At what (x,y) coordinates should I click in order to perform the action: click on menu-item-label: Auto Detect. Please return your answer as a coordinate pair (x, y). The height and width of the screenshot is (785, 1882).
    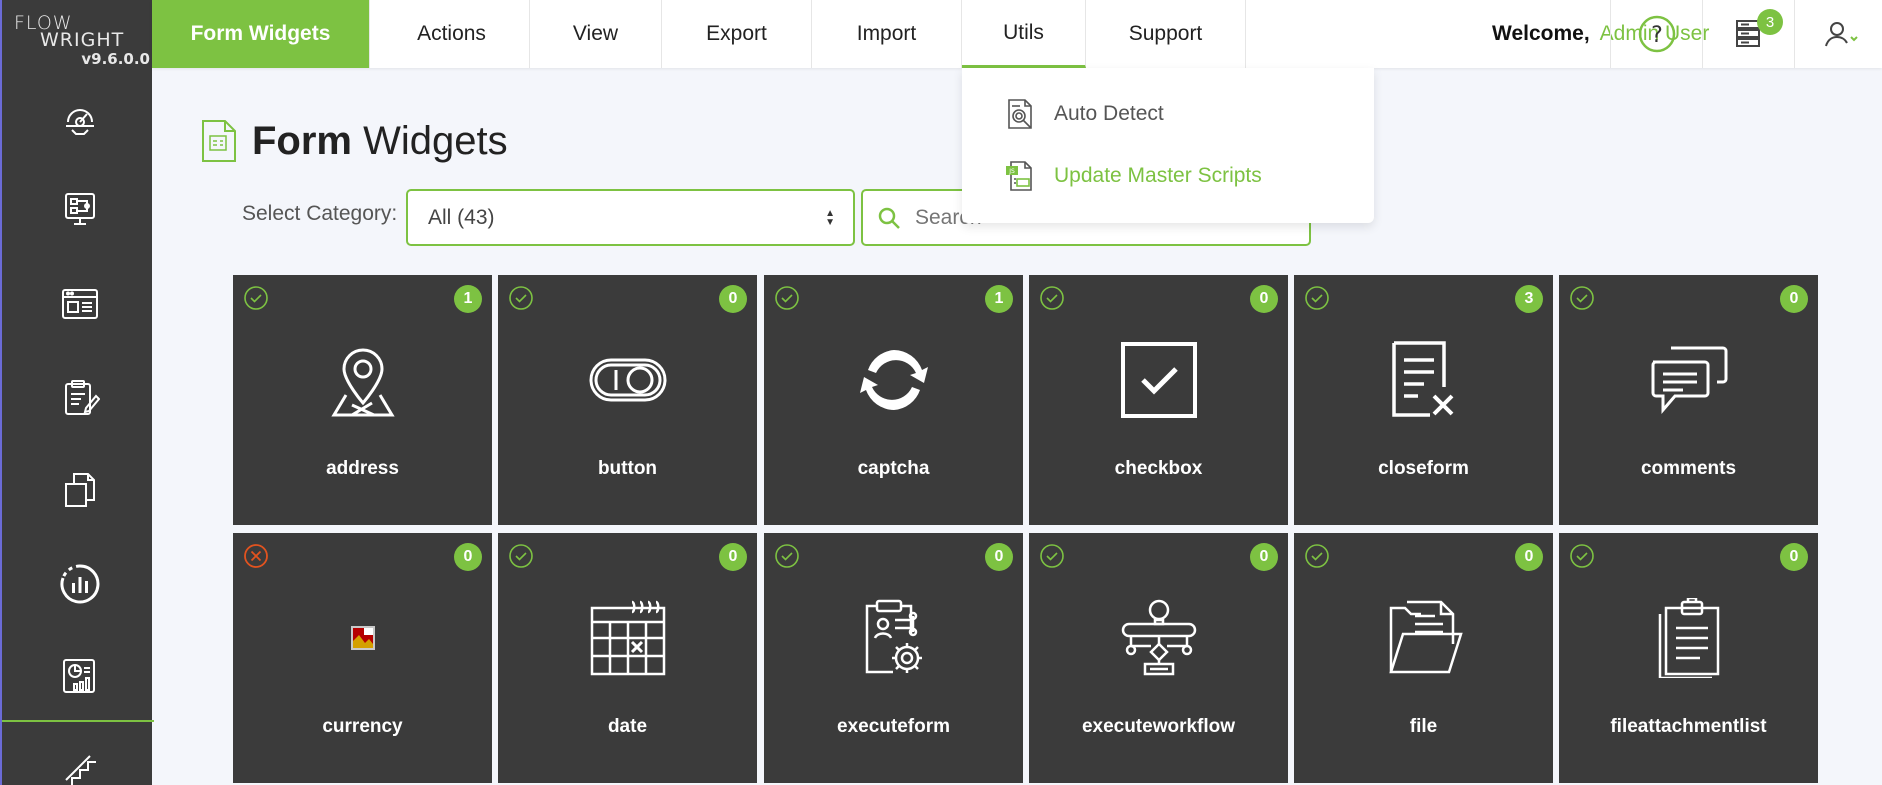
    Looking at the image, I should click on (1109, 113).